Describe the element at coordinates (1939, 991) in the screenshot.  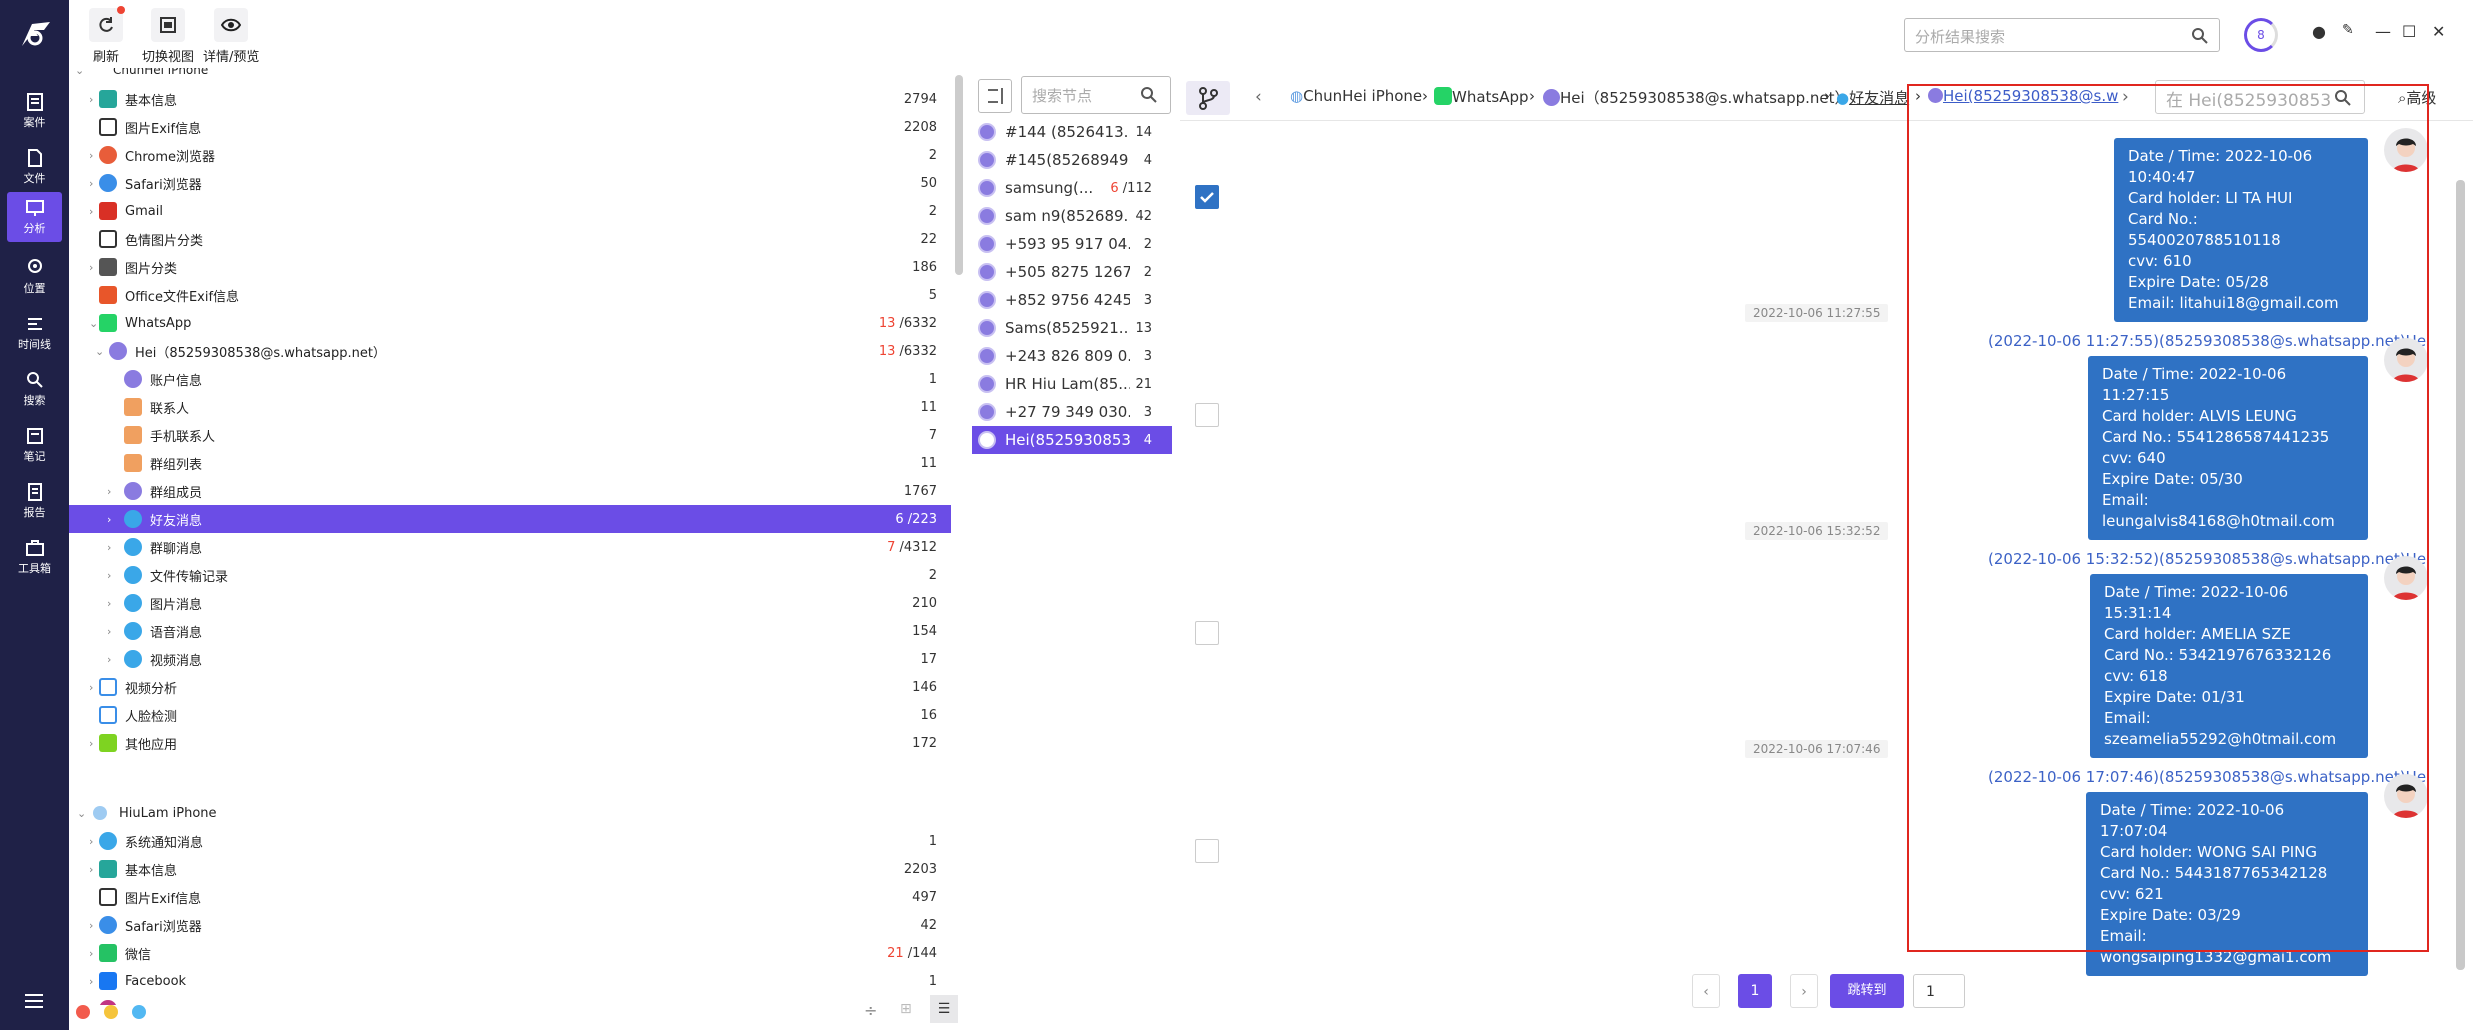
I see `jump-page-input: 1` at that location.